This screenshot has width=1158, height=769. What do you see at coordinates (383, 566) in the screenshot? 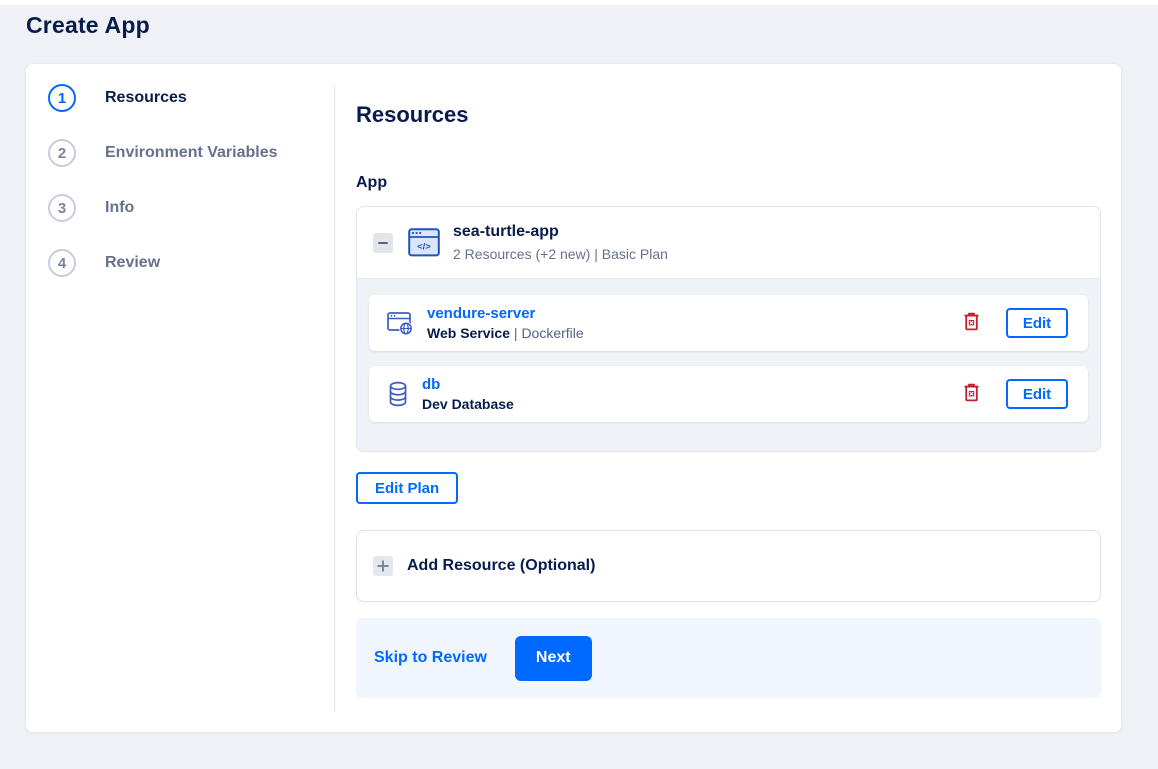
I see `plus-icon` at bounding box center [383, 566].